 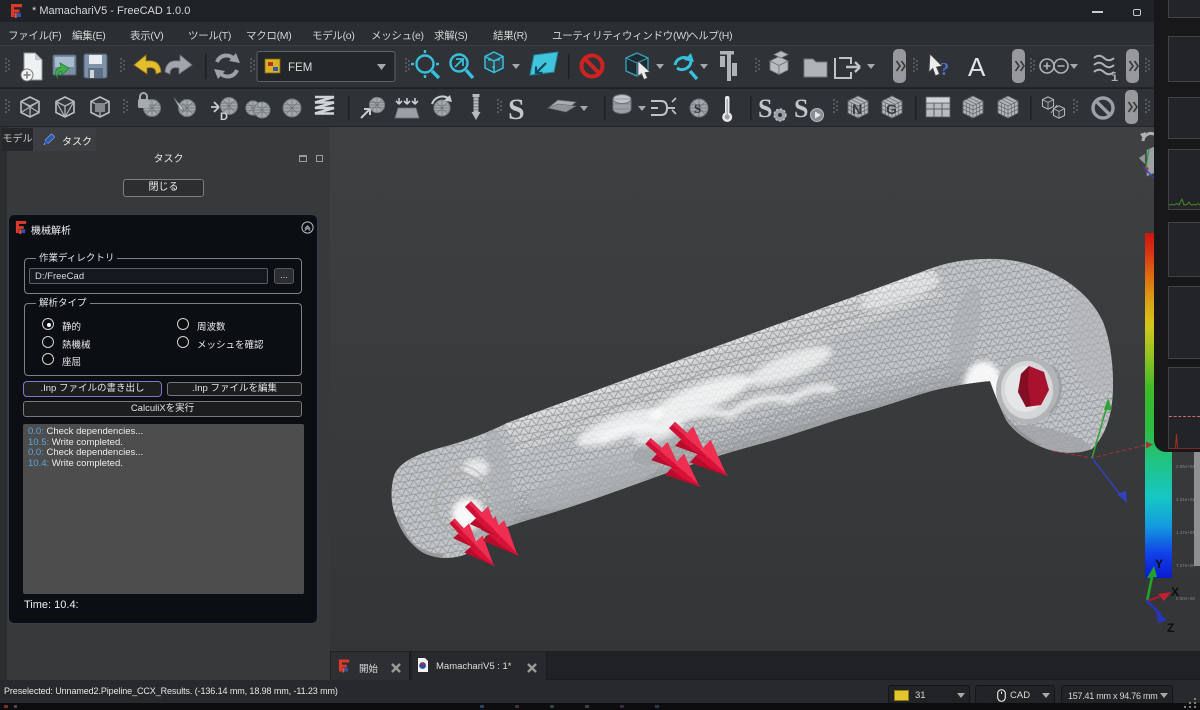 What do you see at coordinates (1159, 564) in the screenshot?
I see `svg-text: Y` at bounding box center [1159, 564].